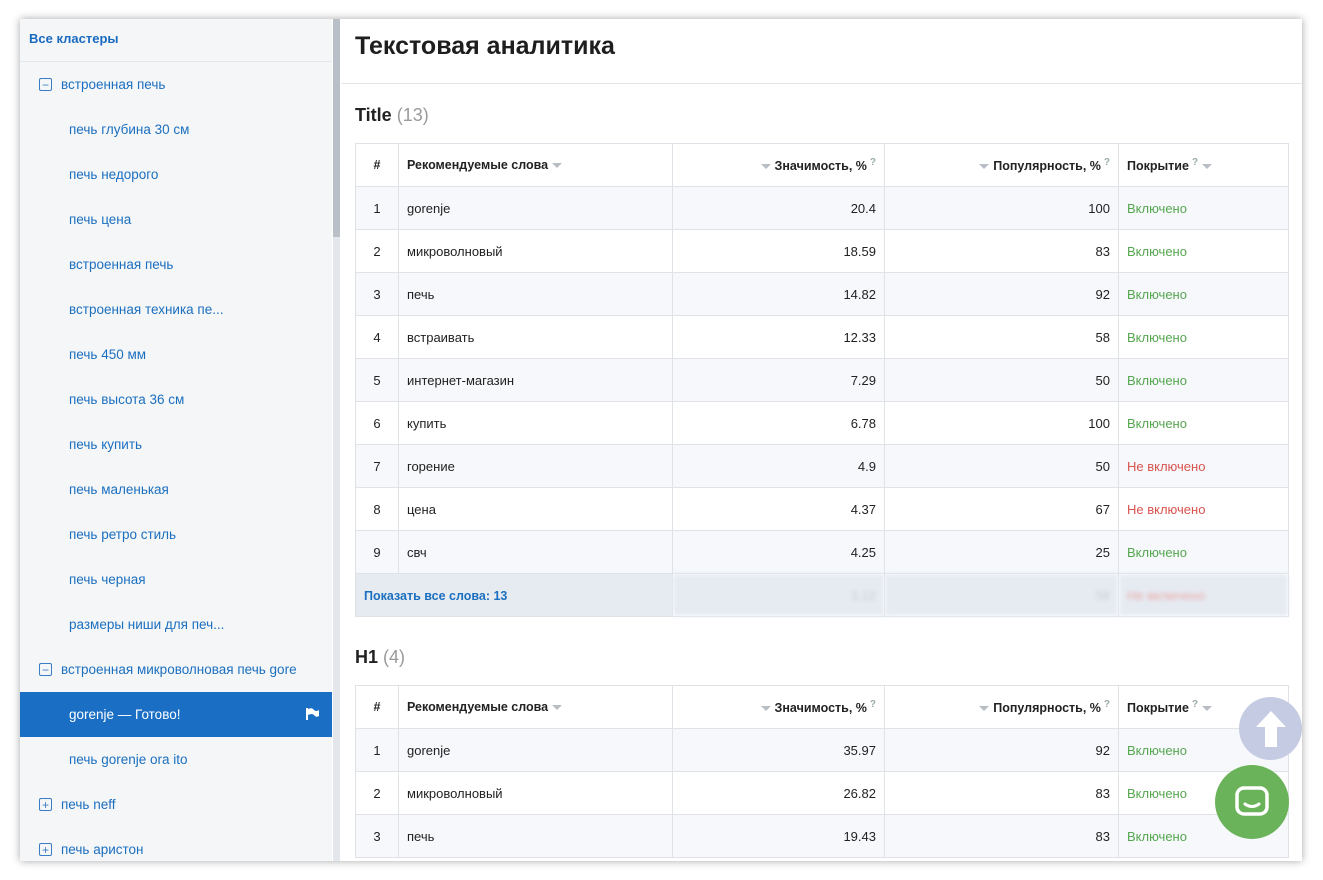 Image resolution: width=1323 pixels, height=880 pixels. I want to click on chat-icon, so click(1252, 801).